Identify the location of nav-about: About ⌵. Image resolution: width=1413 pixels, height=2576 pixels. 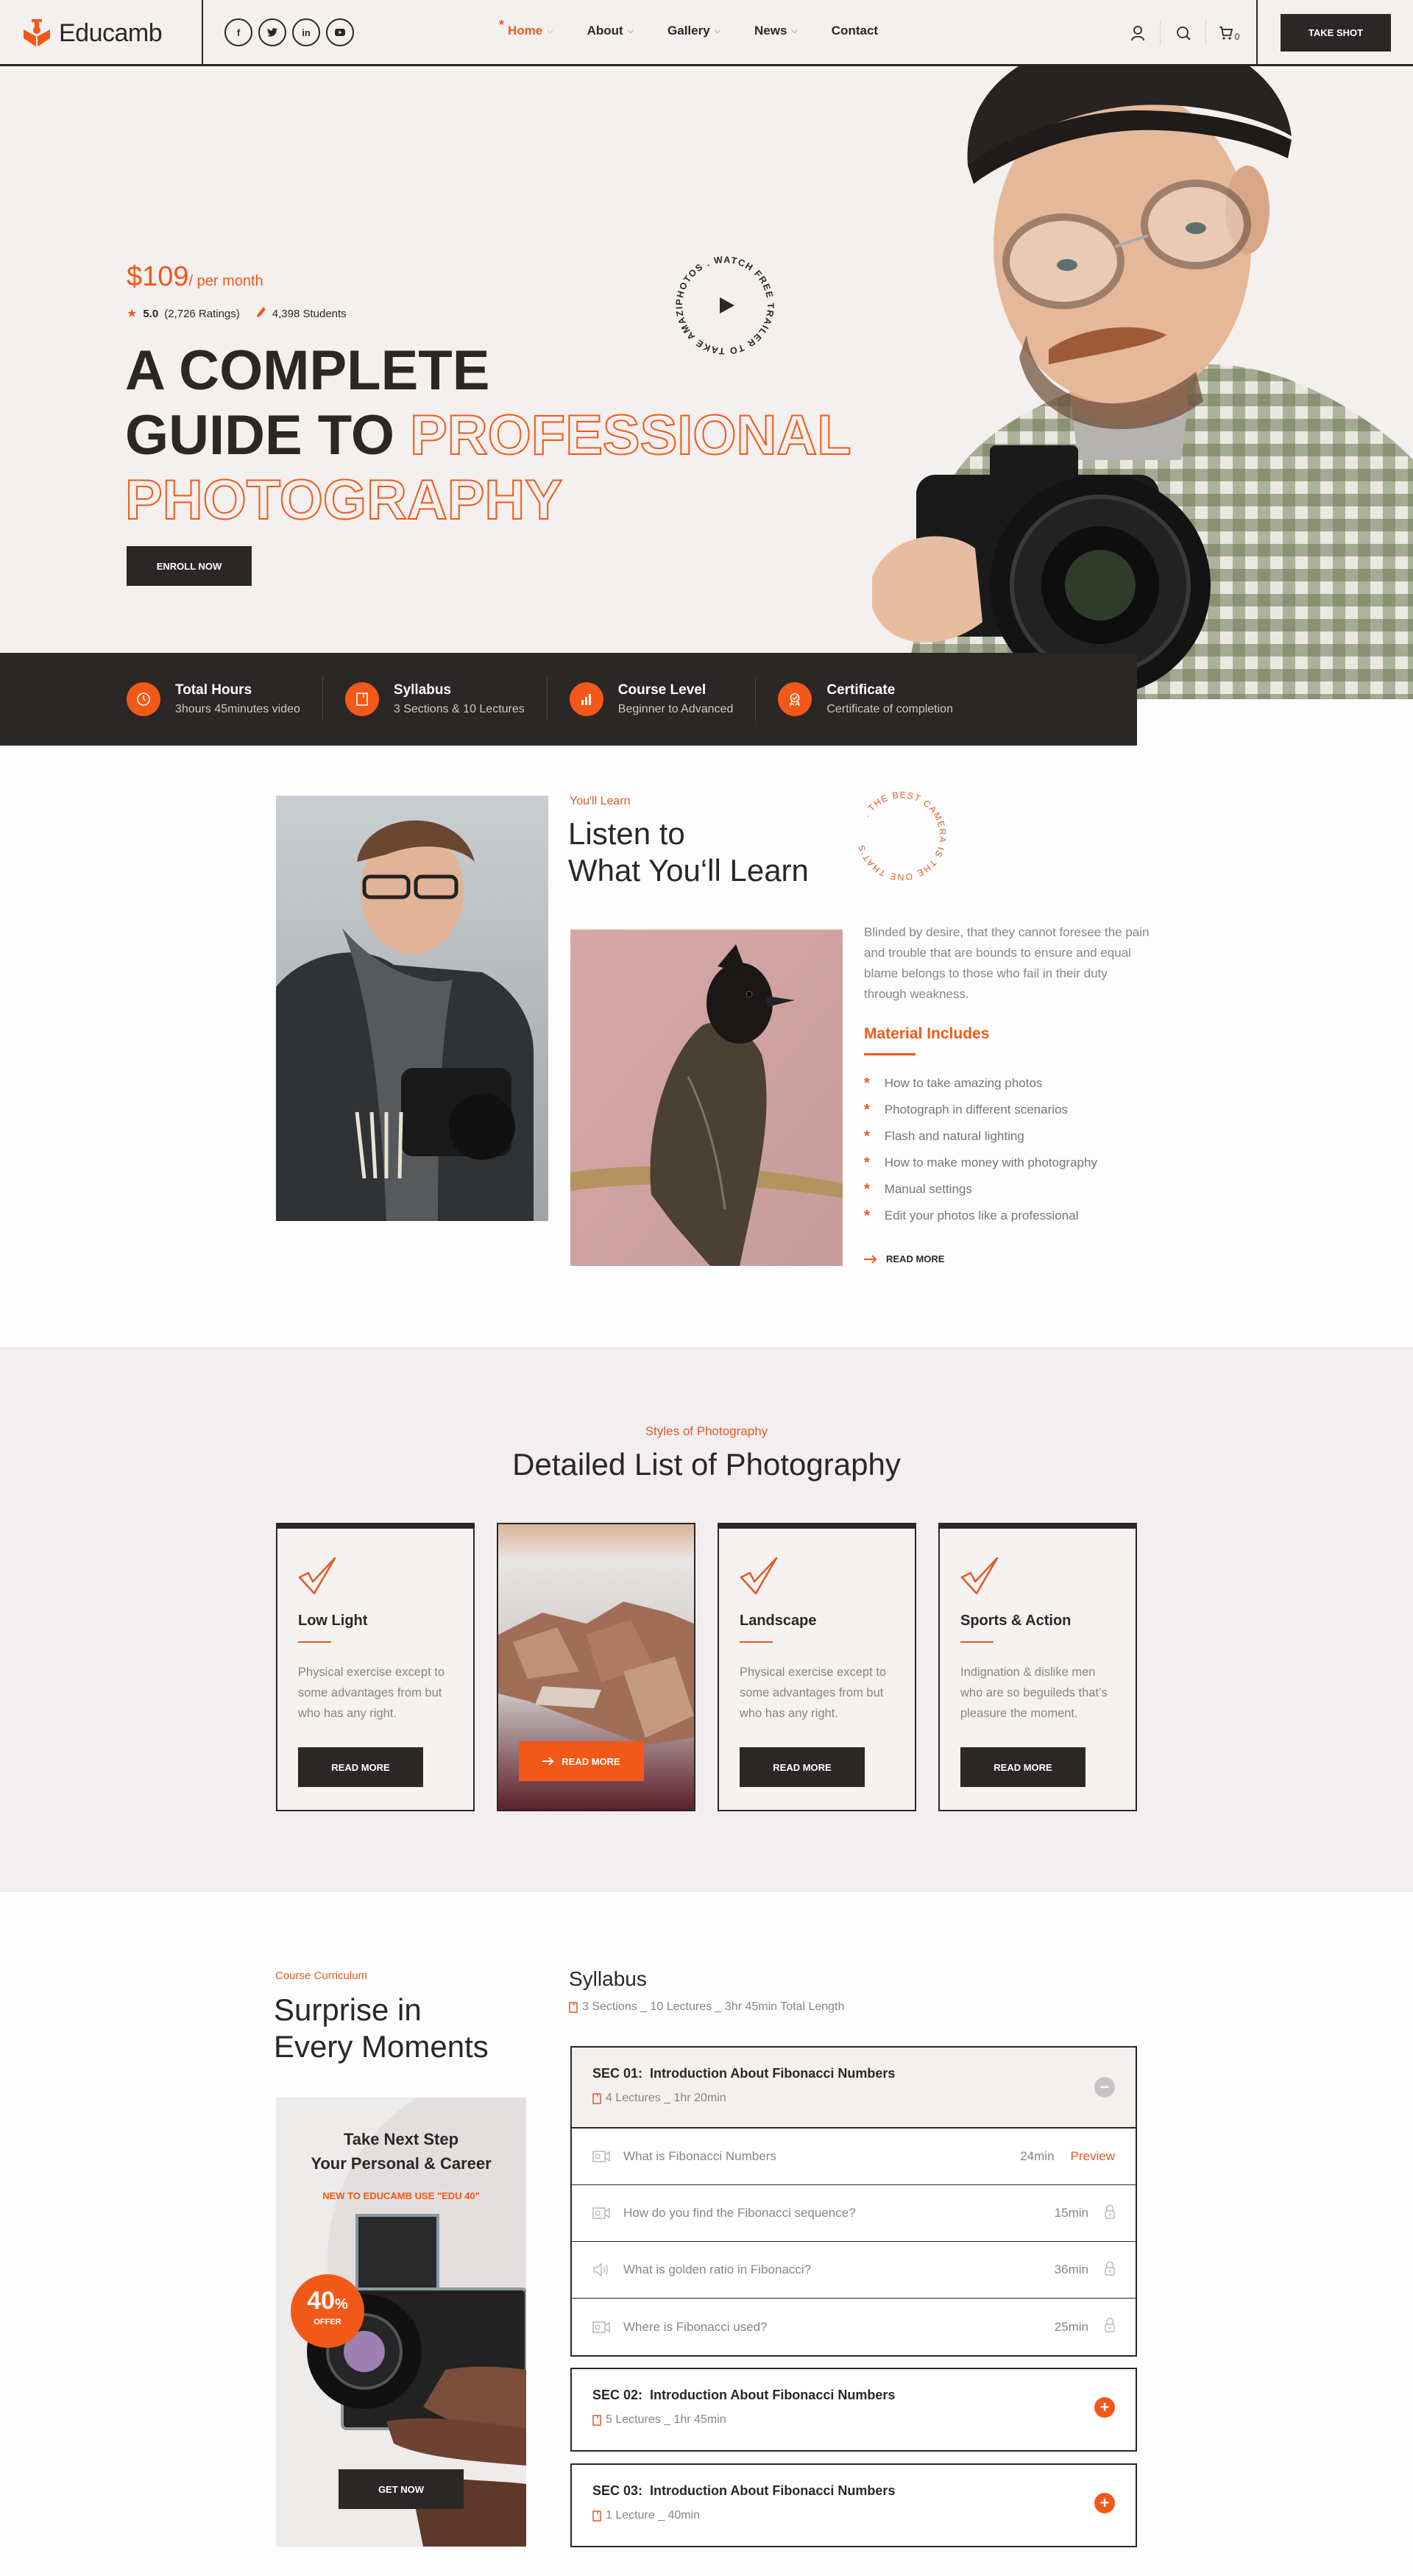
(610, 31).